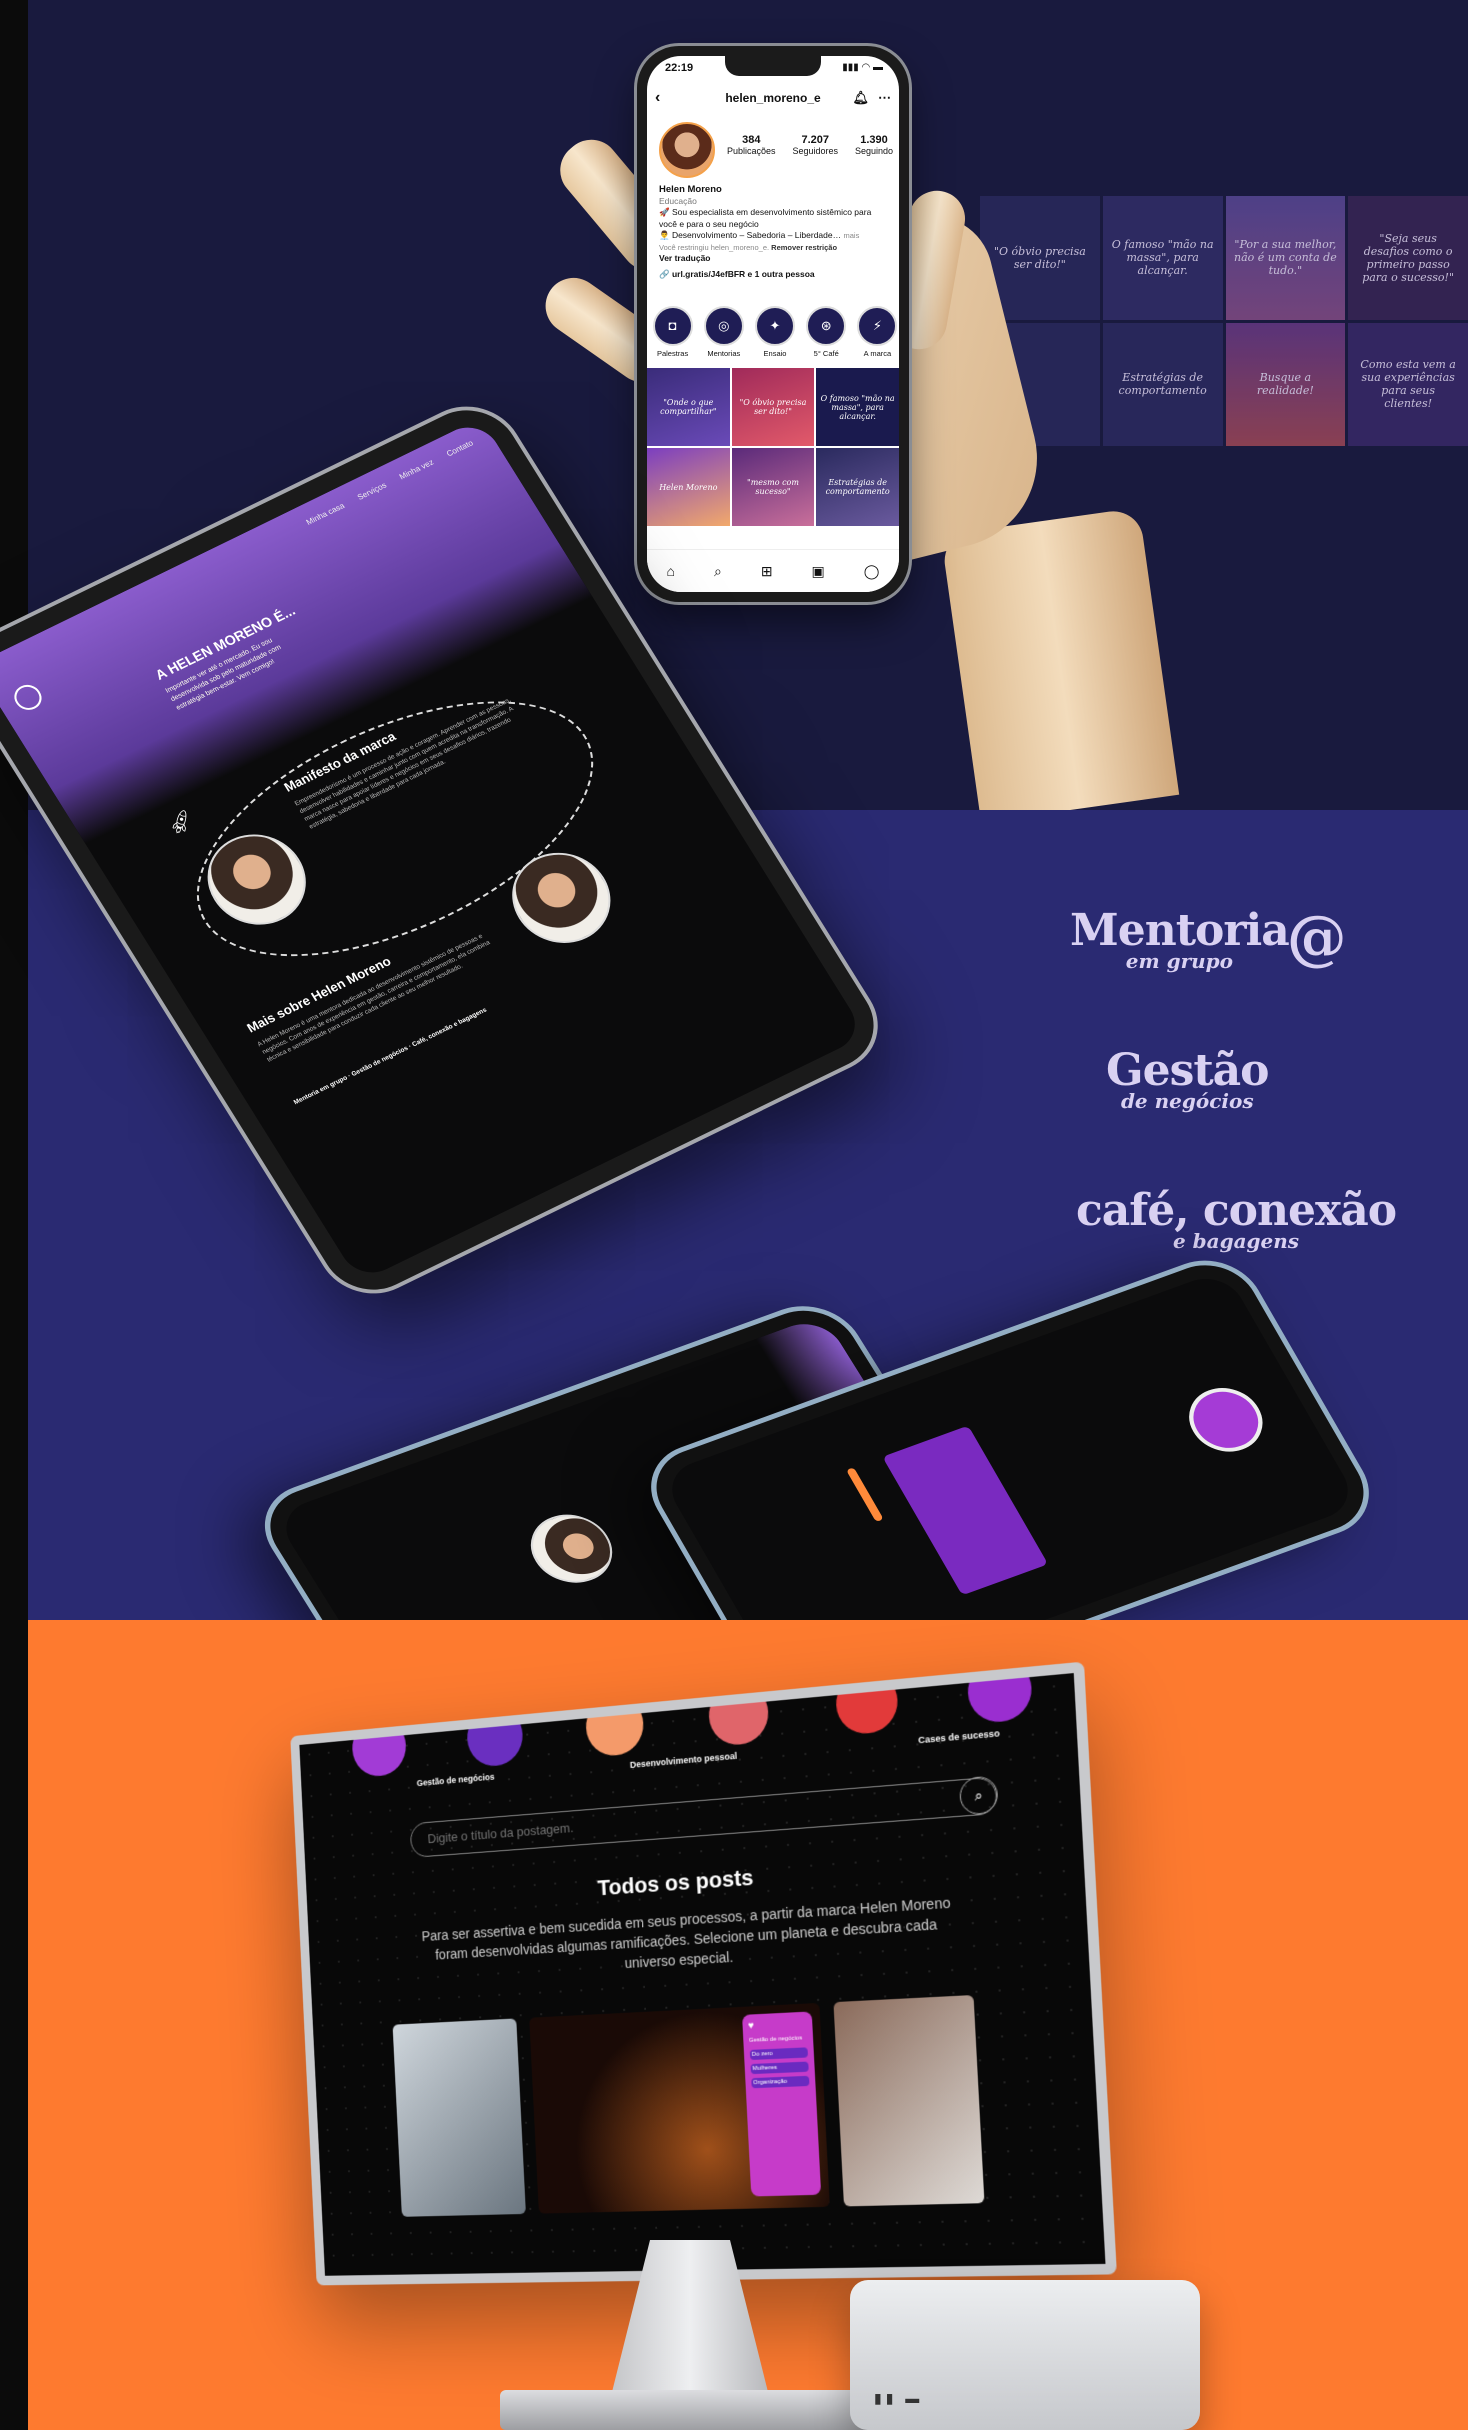 This screenshot has width=1468, height=2430. What do you see at coordinates (780, 2082) in the screenshot?
I see `menu-item: Organização` at bounding box center [780, 2082].